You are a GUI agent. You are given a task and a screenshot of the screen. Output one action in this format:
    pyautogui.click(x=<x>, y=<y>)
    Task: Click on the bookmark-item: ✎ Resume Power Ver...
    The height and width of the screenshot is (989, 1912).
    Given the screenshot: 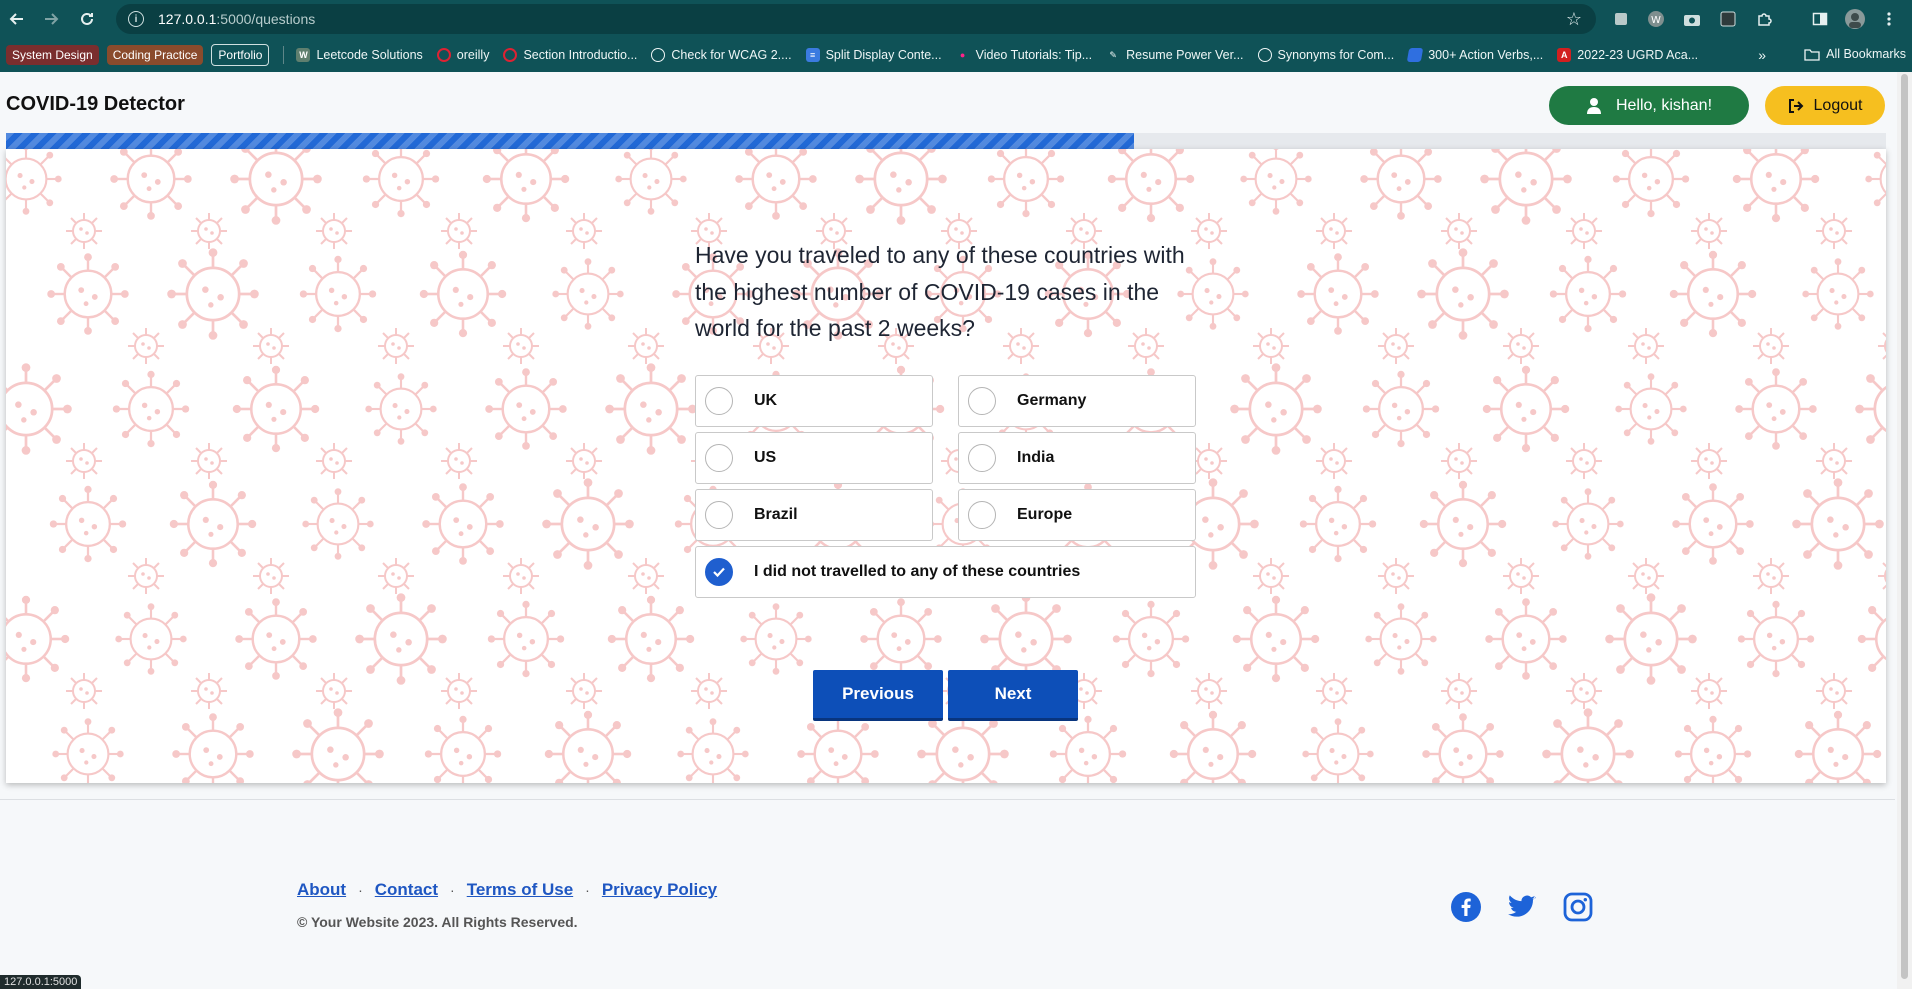 What is the action you would take?
    pyautogui.click(x=1174, y=55)
    